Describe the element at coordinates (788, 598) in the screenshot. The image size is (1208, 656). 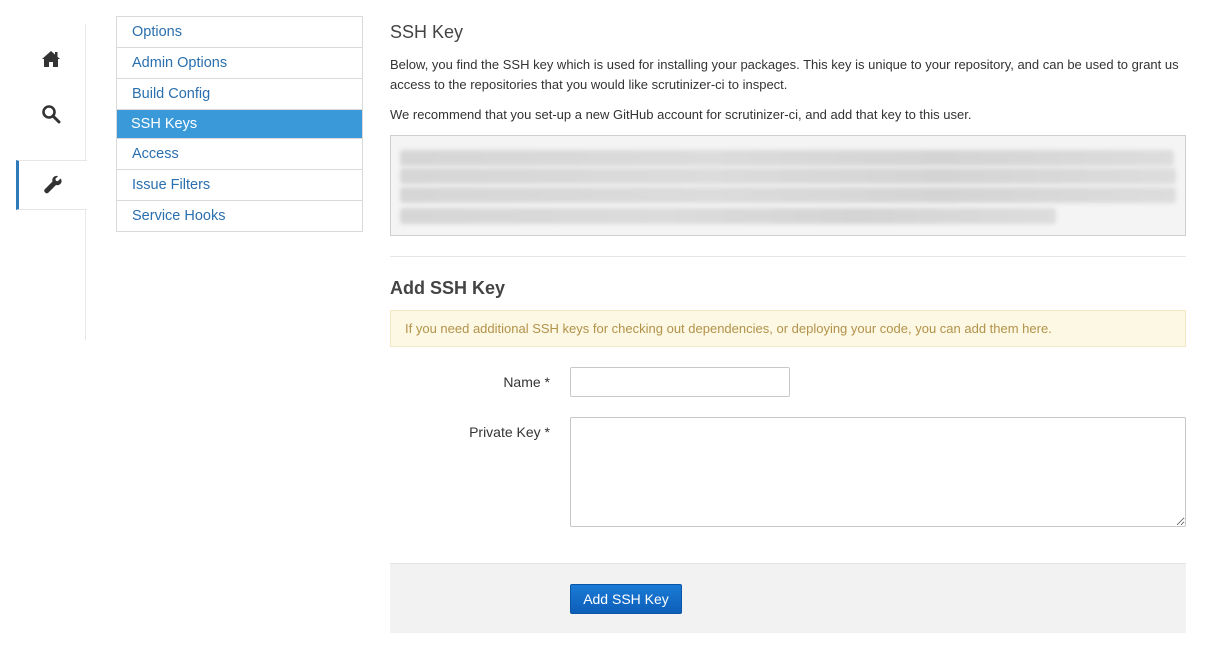
I see `form-actions: Add SSH Key` at that location.